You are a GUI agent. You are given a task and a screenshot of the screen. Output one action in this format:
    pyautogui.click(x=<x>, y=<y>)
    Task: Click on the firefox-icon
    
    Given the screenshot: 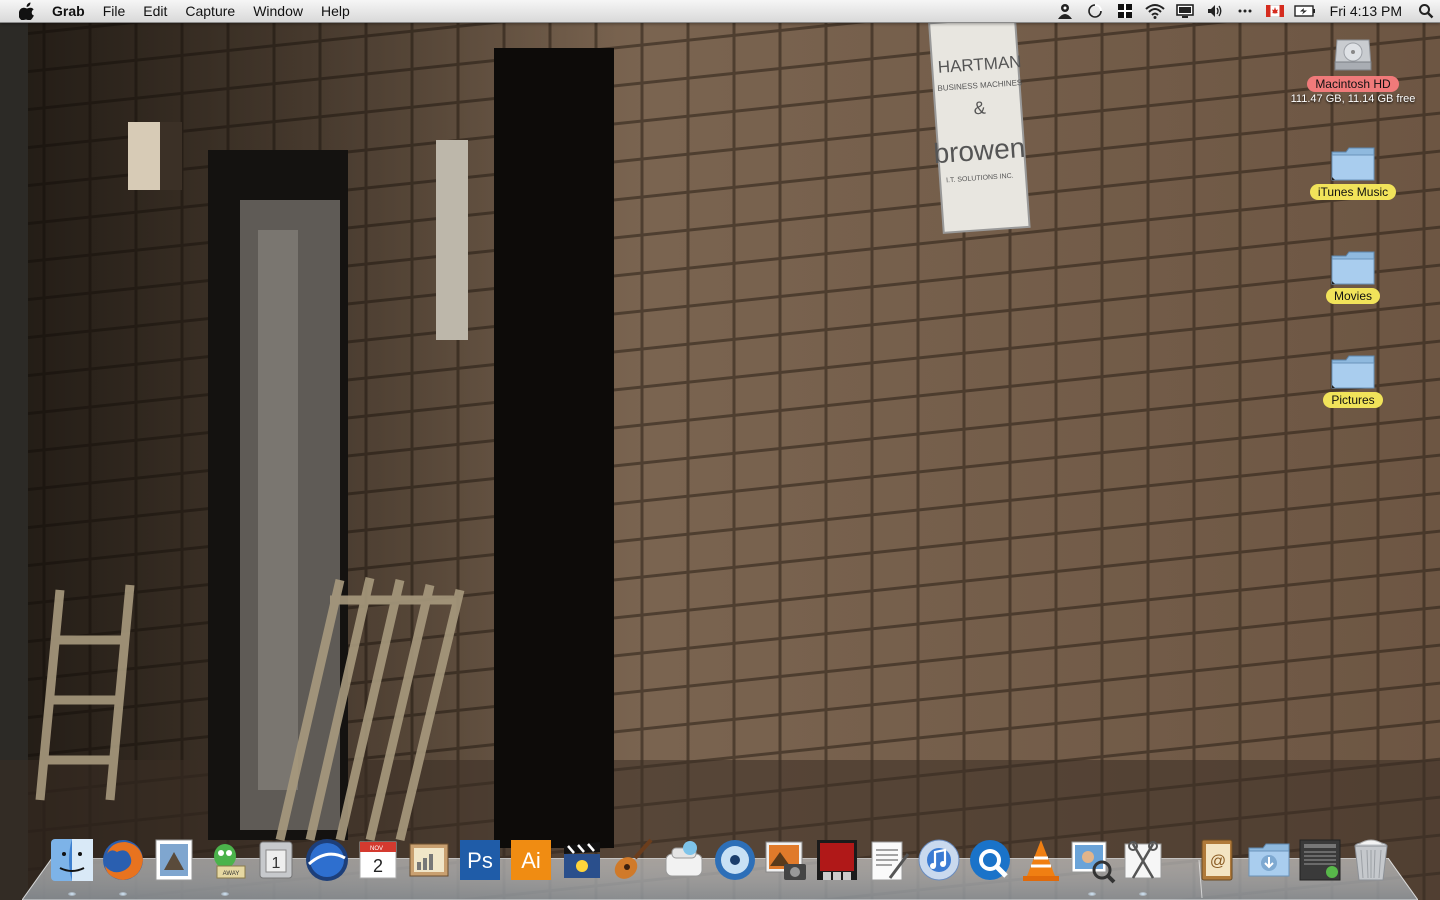 What is the action you would take?
    pyautogui.click(x=123, y=860)
    